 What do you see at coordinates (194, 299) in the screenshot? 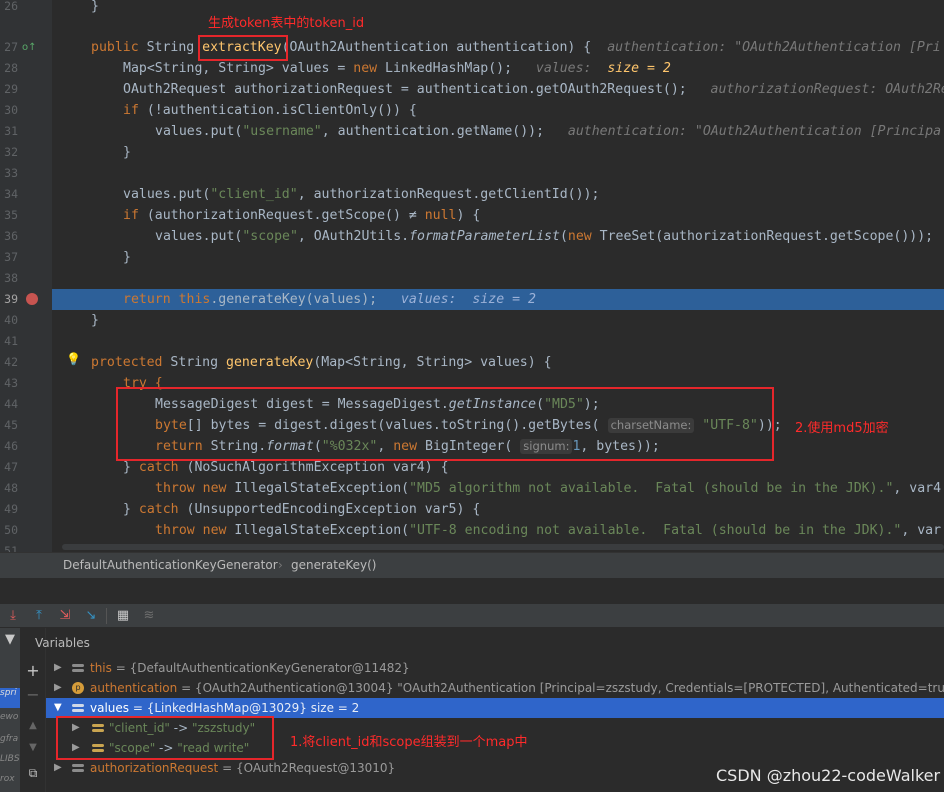
I see `code-token: this` at bounding box center [194, 299].